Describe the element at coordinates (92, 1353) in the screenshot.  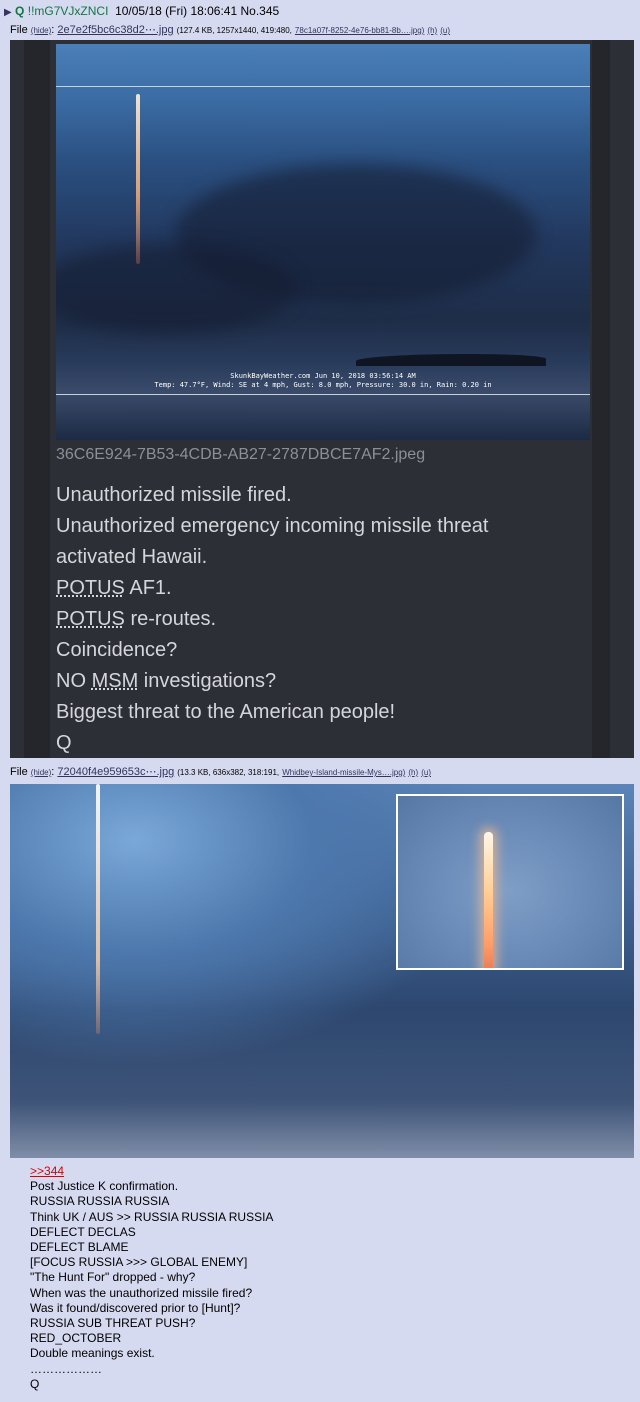
I see `body-line: Double meanings exist.` at that location.